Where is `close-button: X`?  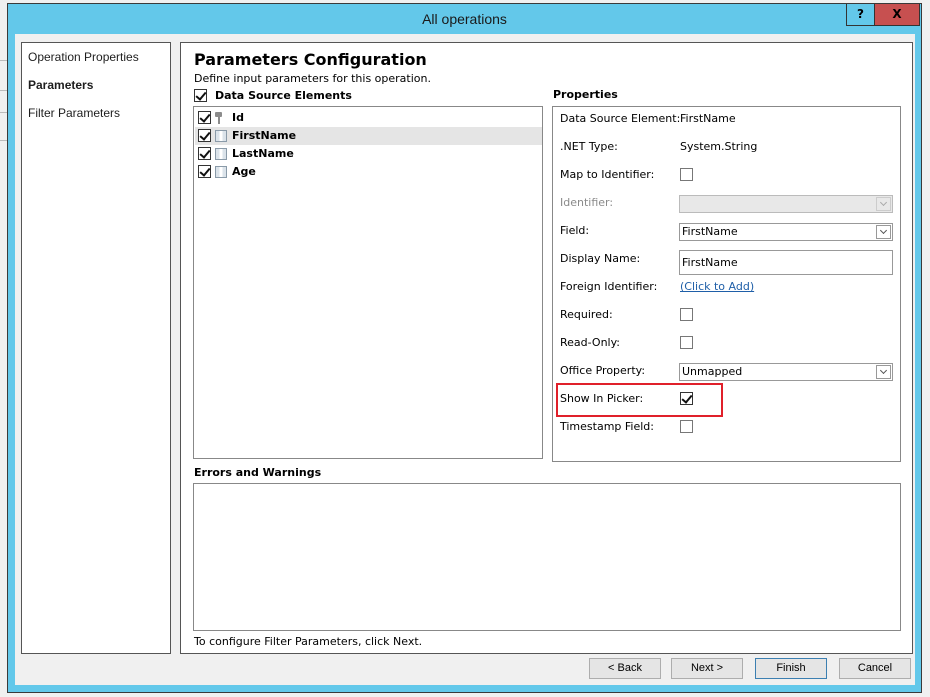
close-button: X is located at coordinates (897, 15).